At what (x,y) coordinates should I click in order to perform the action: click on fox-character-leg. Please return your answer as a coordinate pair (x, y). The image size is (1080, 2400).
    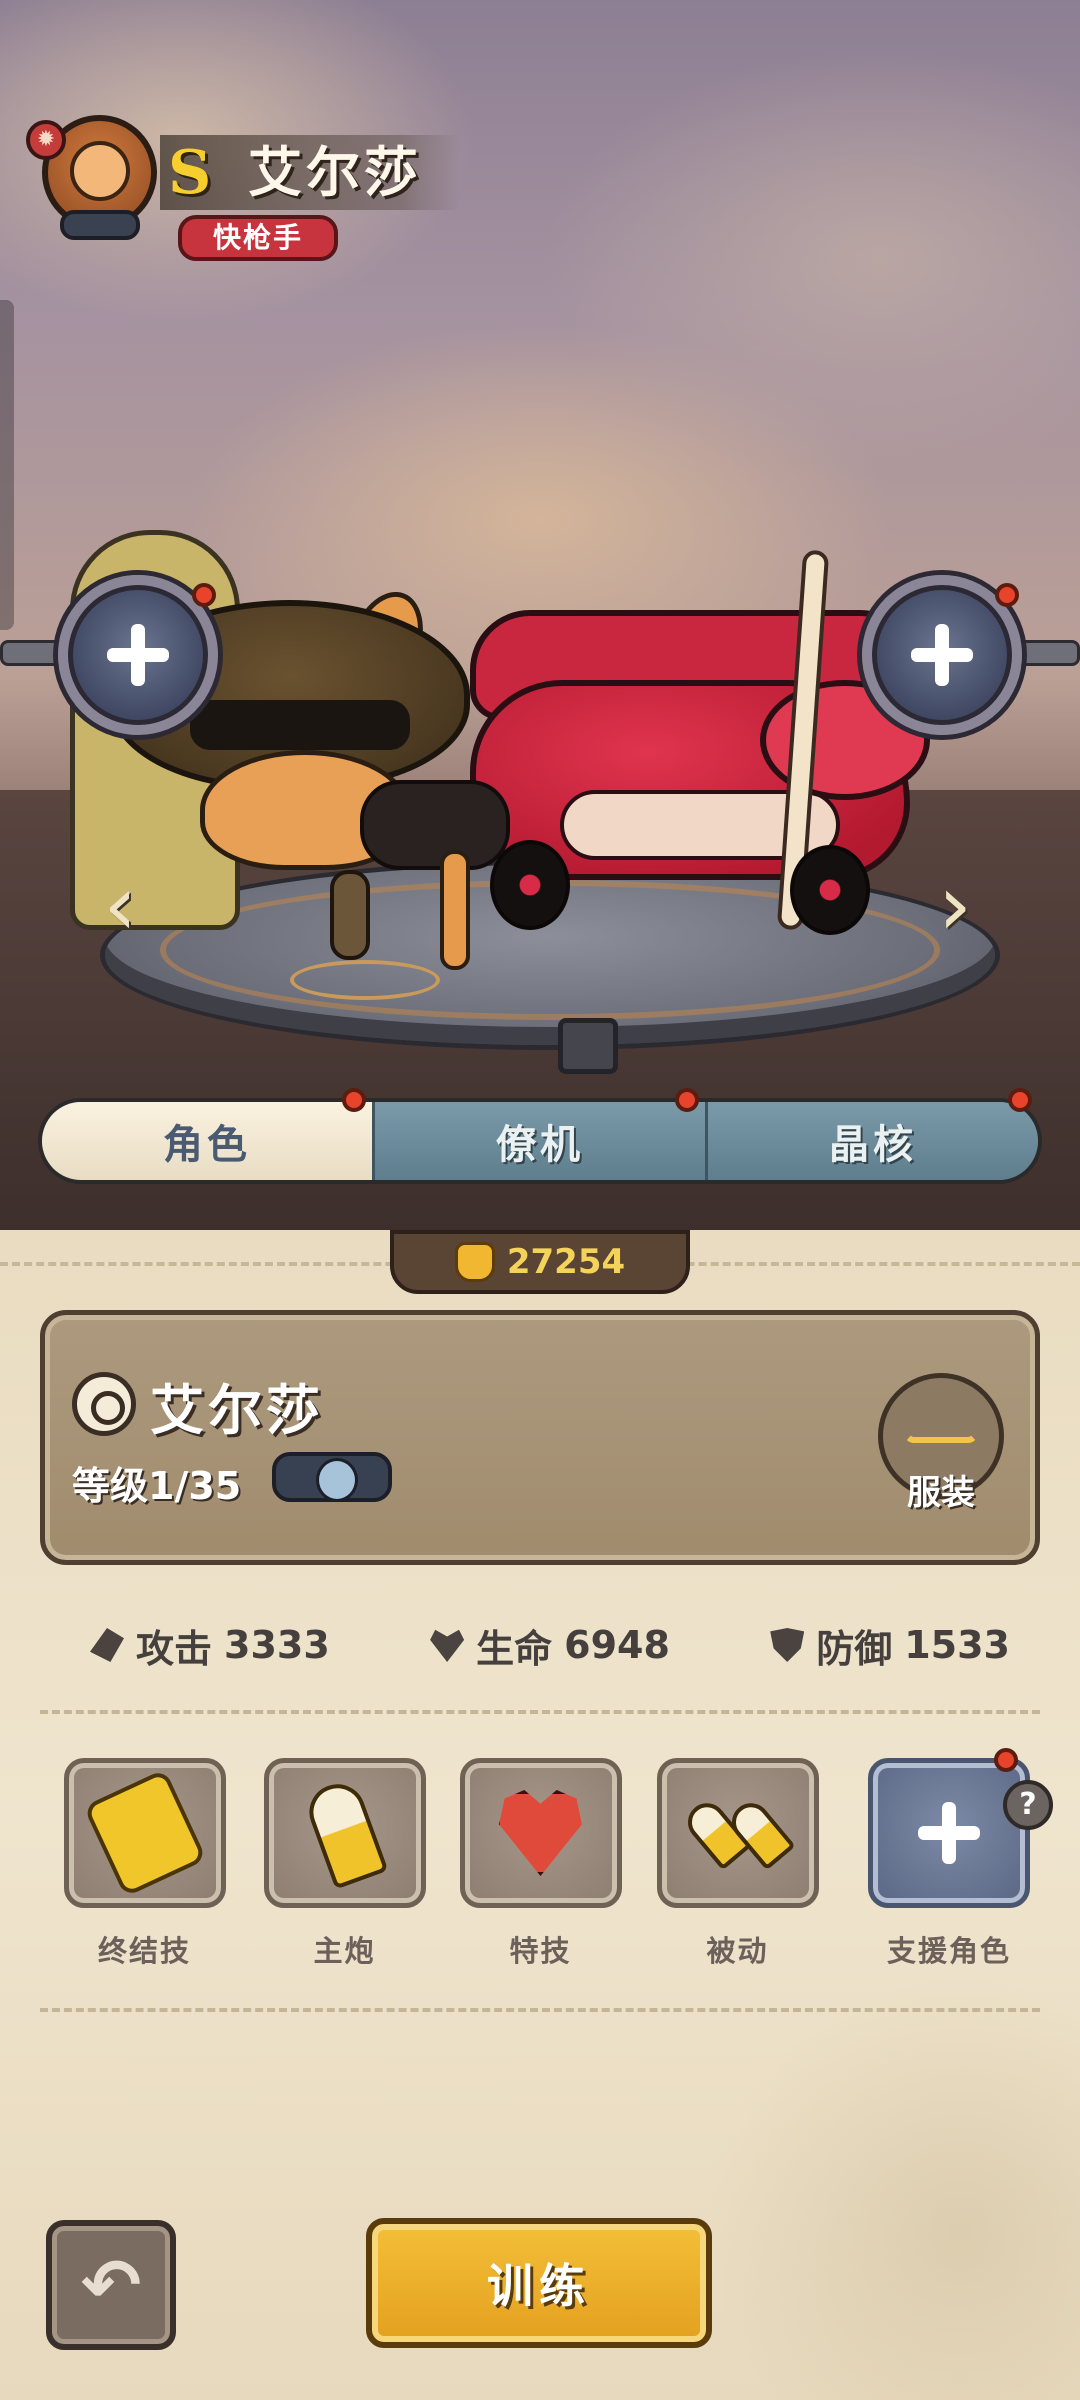
    Looking at the image, I should click on (455, 910).